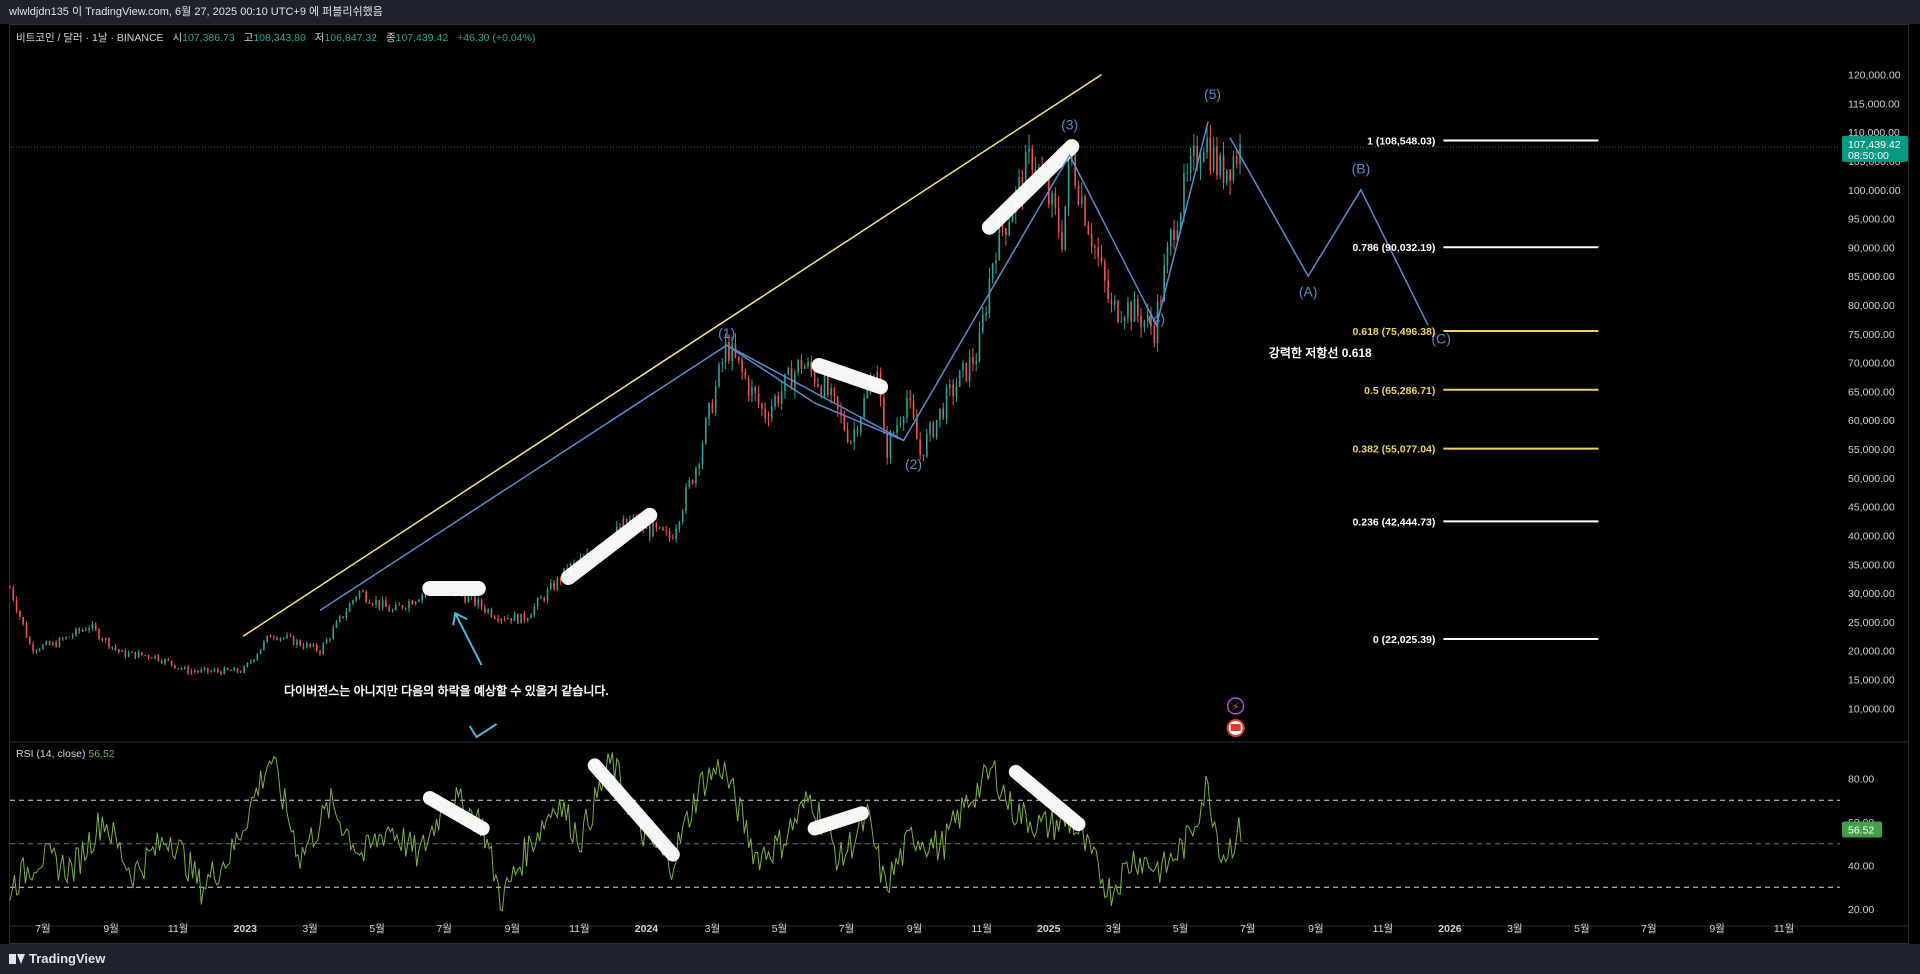  Describe the element at coordinates (50, 754) in the screenshot. I see `rsi-label: RSI (14, close)` at that location.